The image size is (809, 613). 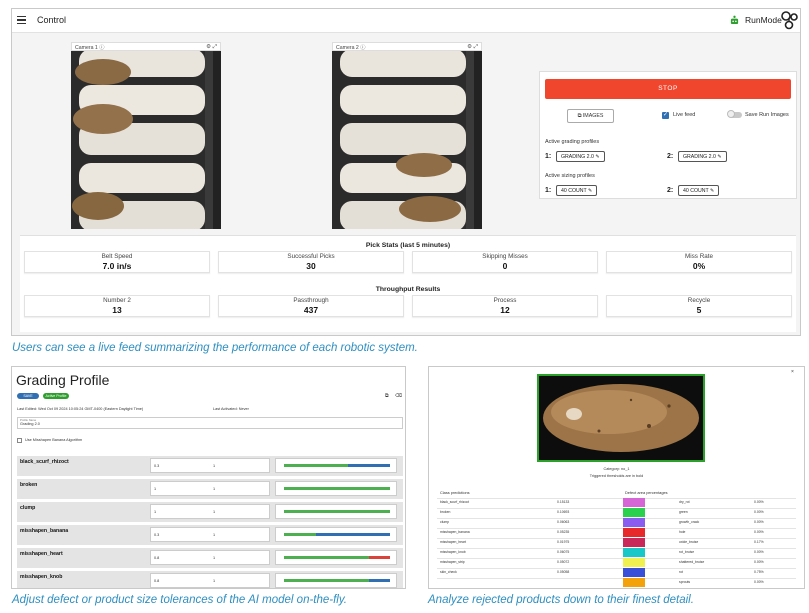 What do you see at coordinates (406, 21) in the screenshot?
I see `app-bar: Control RunMode` at bounding box center [406, 21].